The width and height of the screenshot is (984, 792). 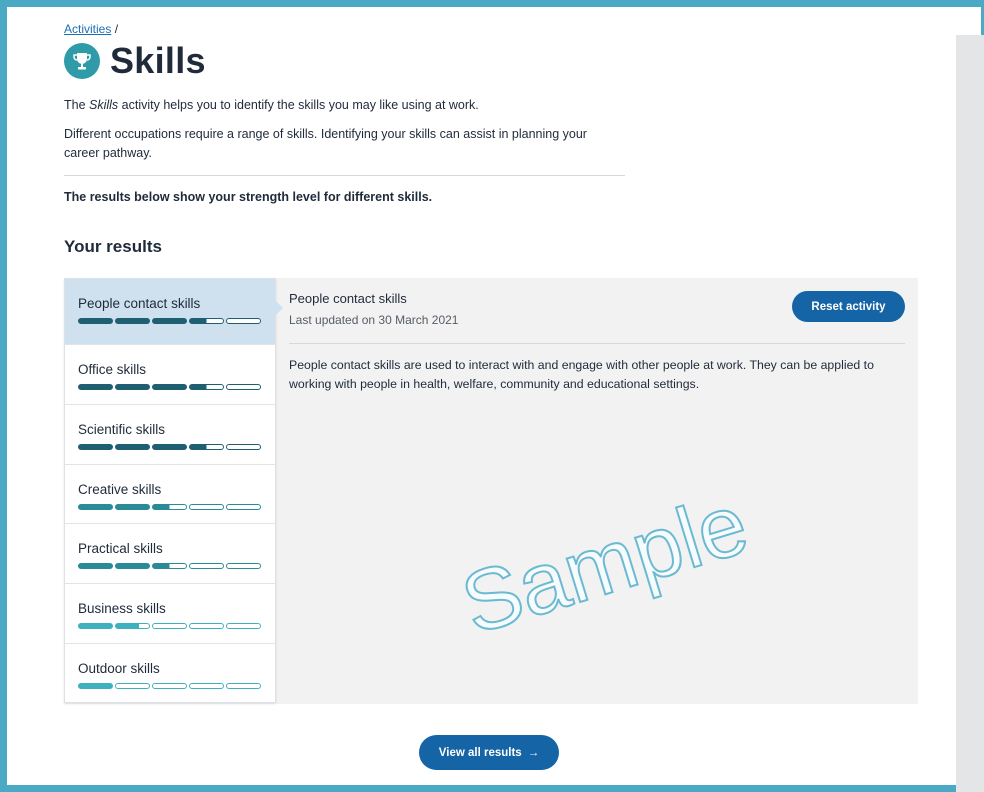 I want to click on skill-item: Creative skills, so click(x=170, y=494).